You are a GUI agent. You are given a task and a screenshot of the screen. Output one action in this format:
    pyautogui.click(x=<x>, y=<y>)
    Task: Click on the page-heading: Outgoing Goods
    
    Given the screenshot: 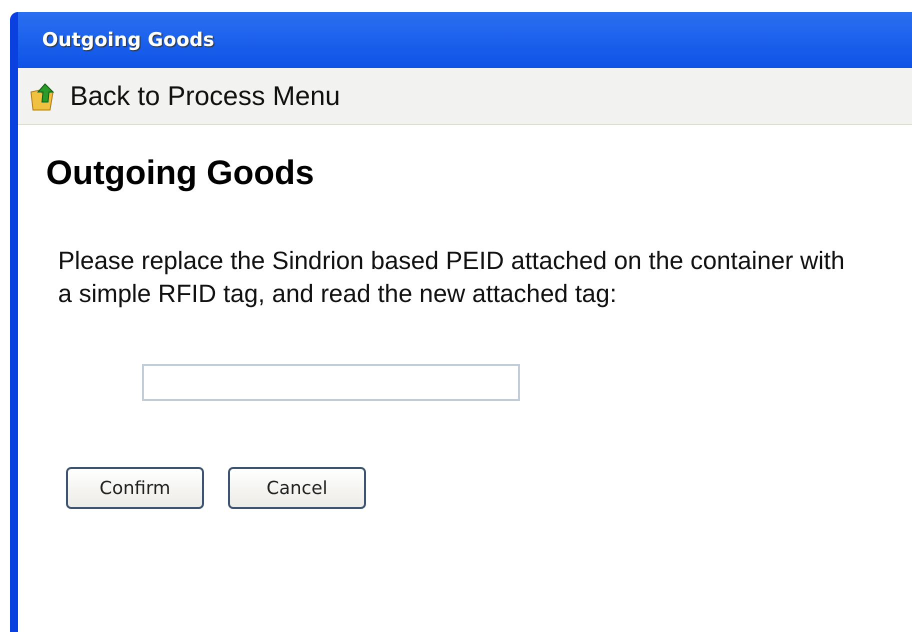 What is the action you would take?
    pyautogui.click(x=181, y=173)
    